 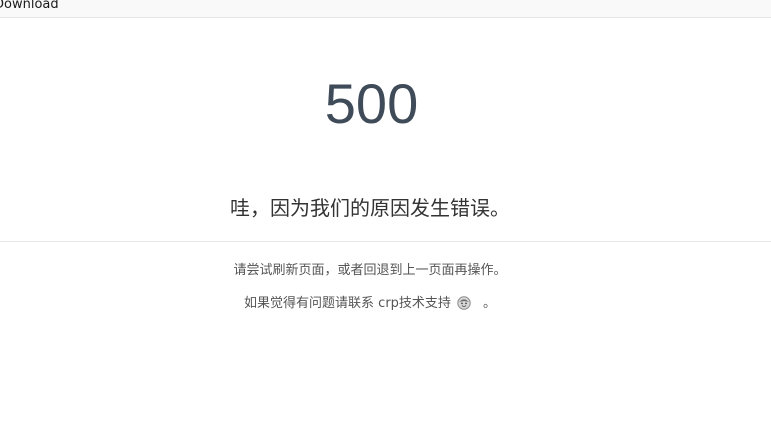 I want to click on contact-line: 如果觉得有问题请联系 crp技术支持 。, so click(x=370, y=305).